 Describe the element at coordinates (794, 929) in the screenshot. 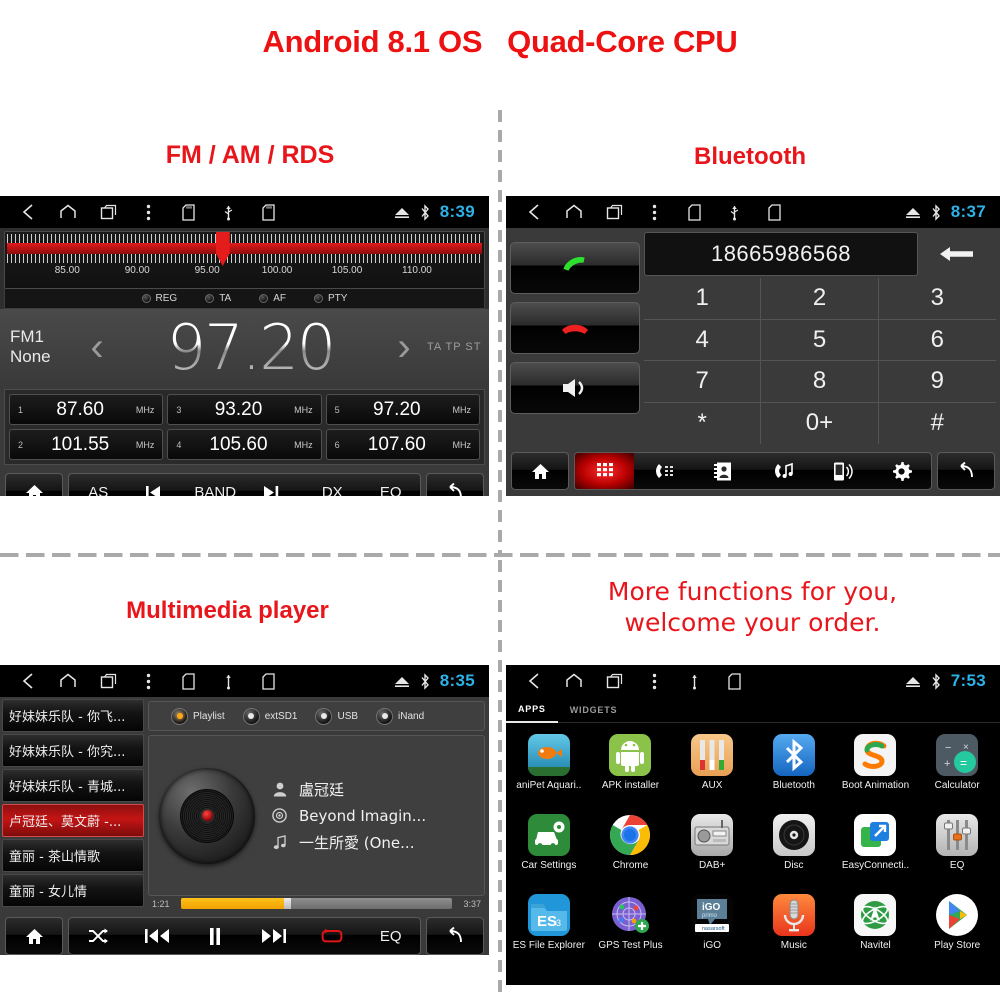

I see `app-music: Music` at that location.